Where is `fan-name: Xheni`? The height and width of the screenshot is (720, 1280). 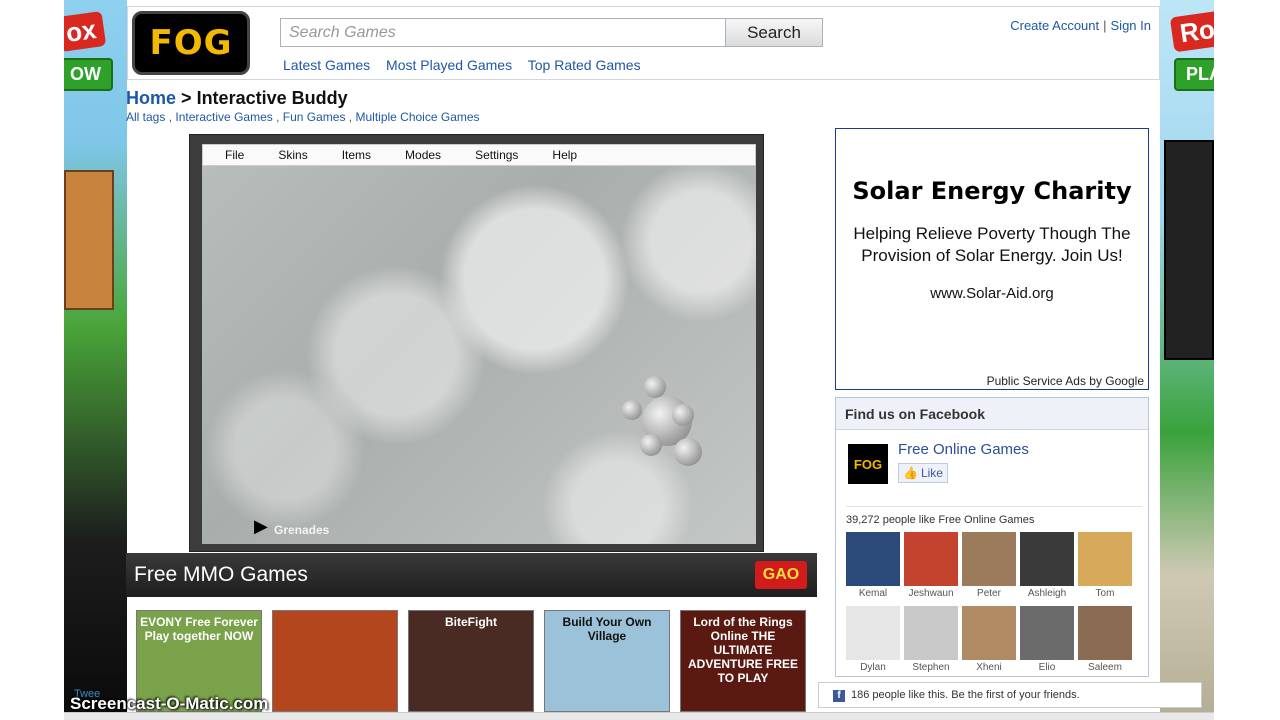 fan-name: Xheni is located at coordinates (989, 667).